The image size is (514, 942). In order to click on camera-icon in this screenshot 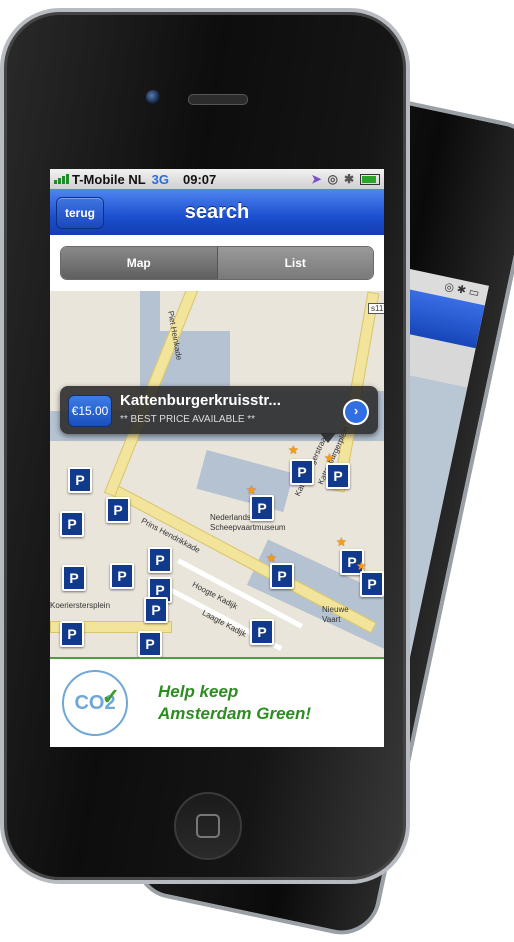, I will do `click(153, 97)`.